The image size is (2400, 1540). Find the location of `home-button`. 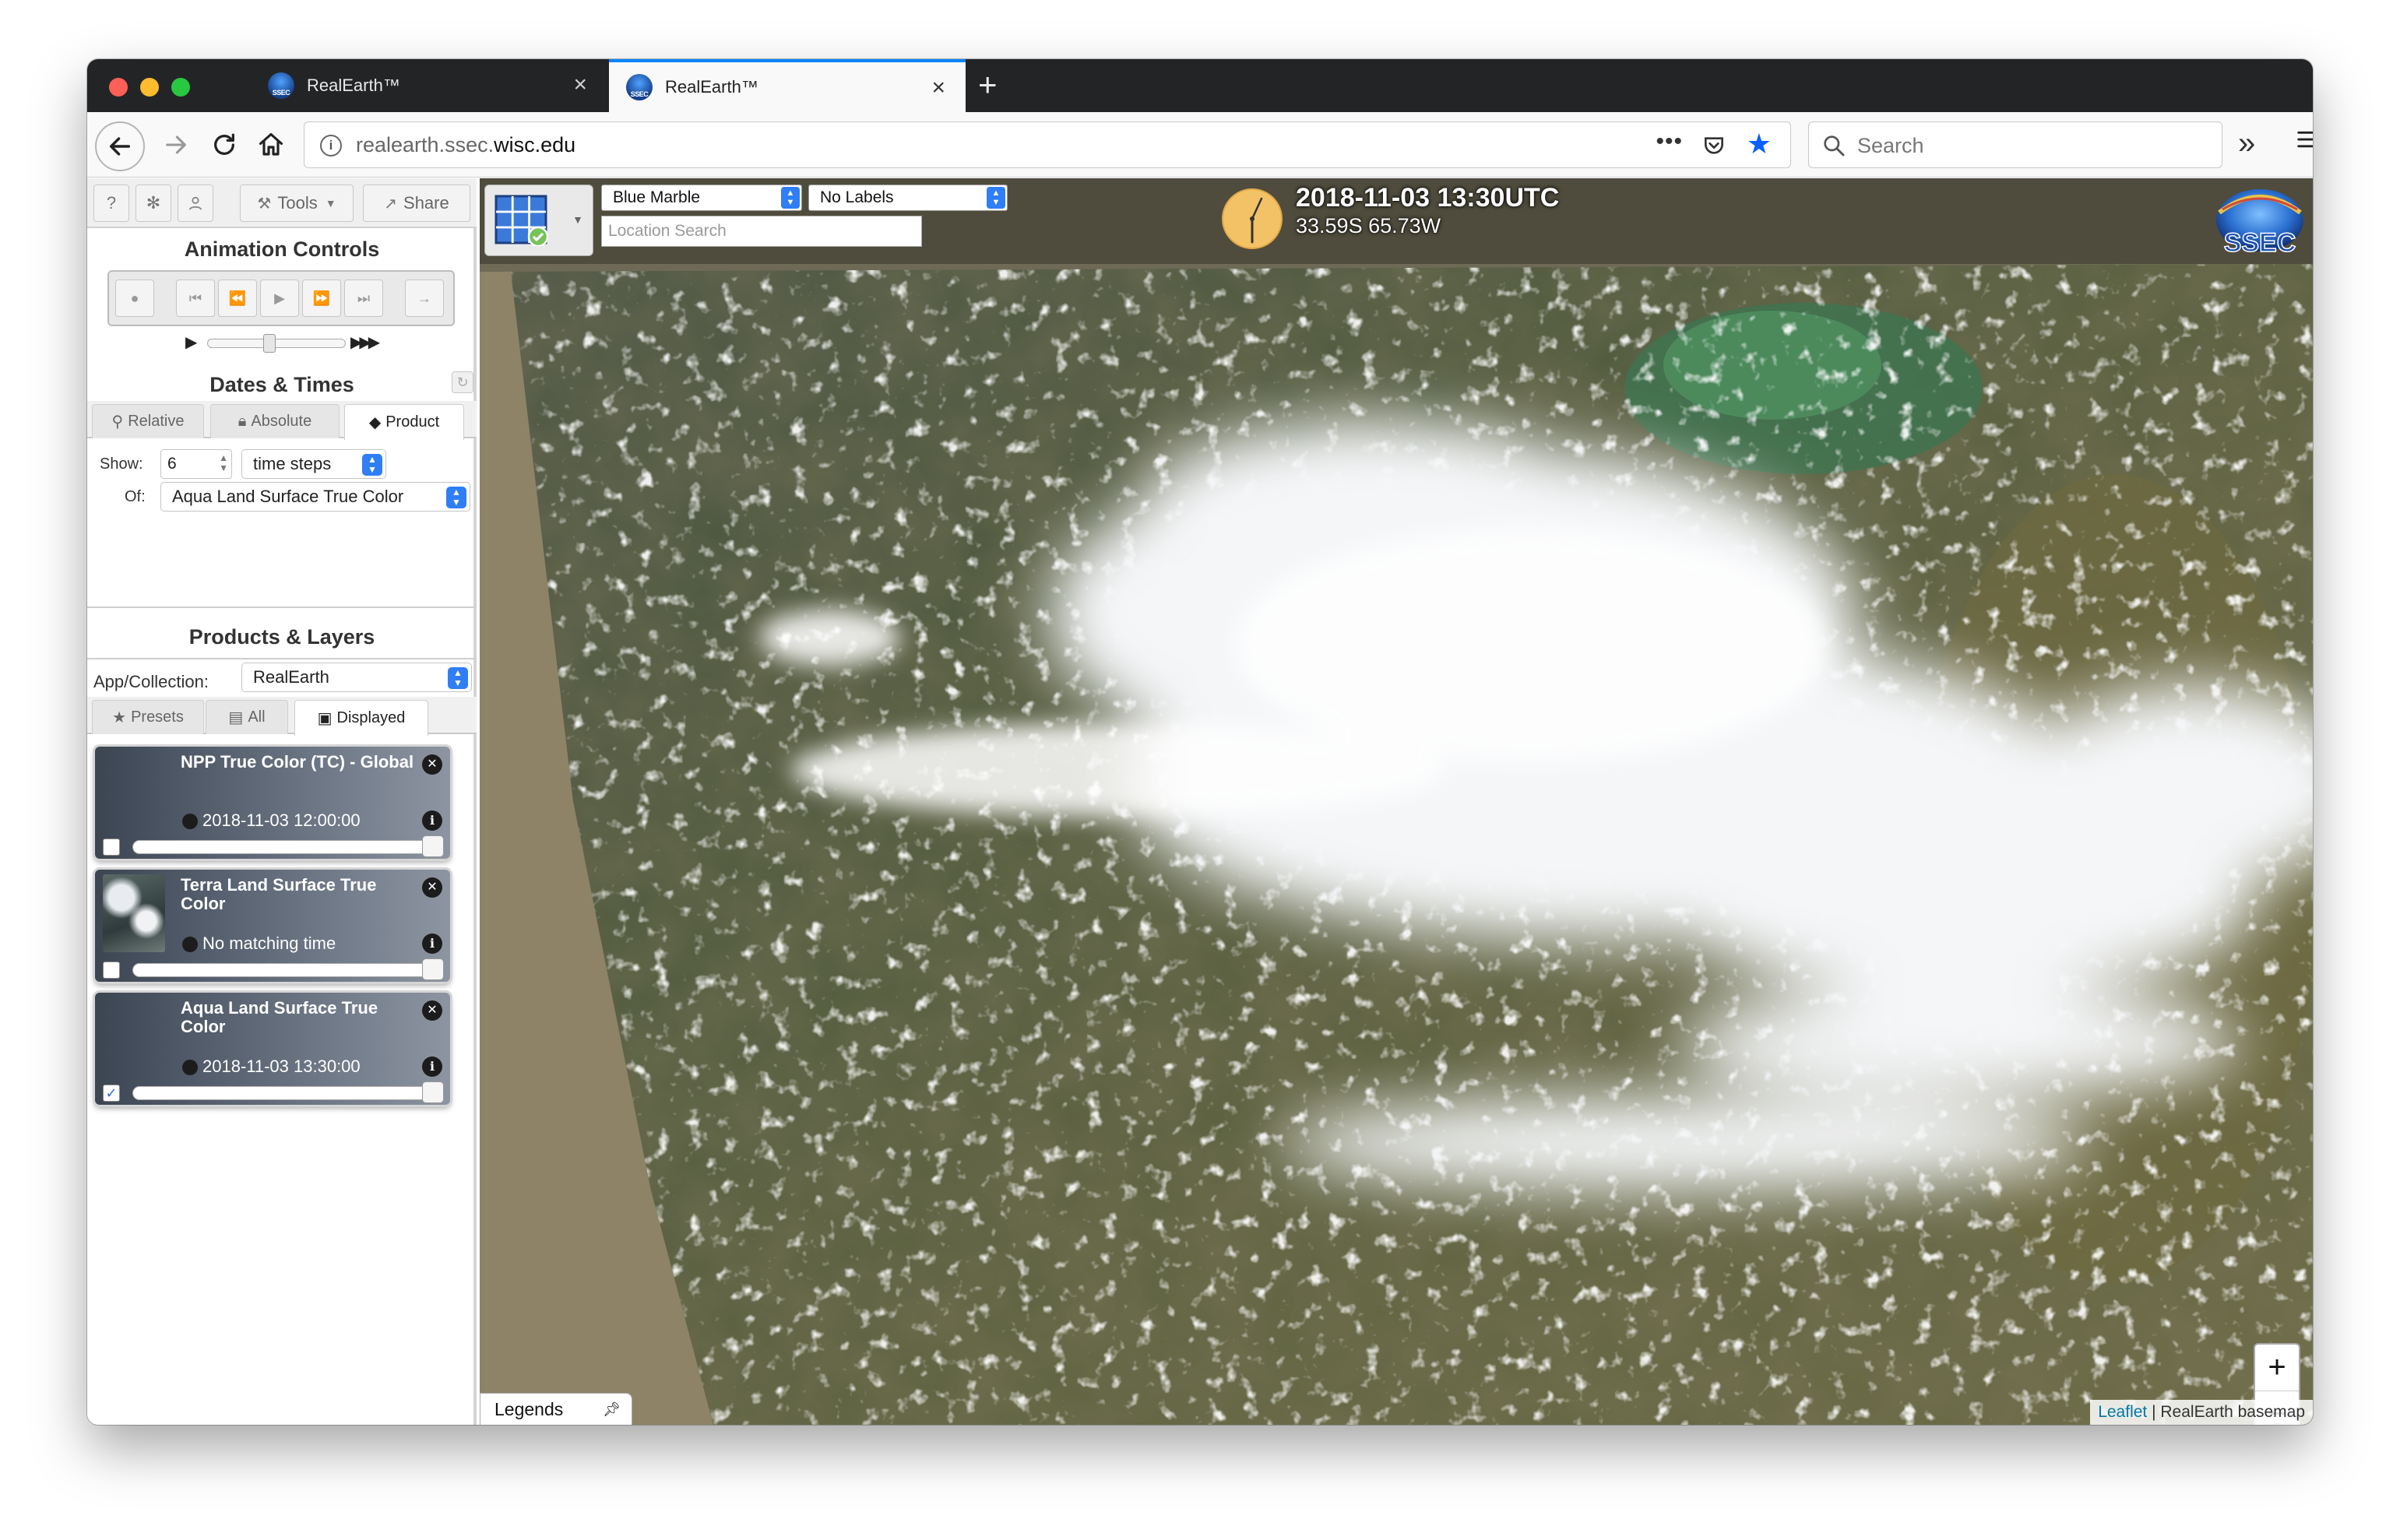

home-button is located at coordinates (271, 145).